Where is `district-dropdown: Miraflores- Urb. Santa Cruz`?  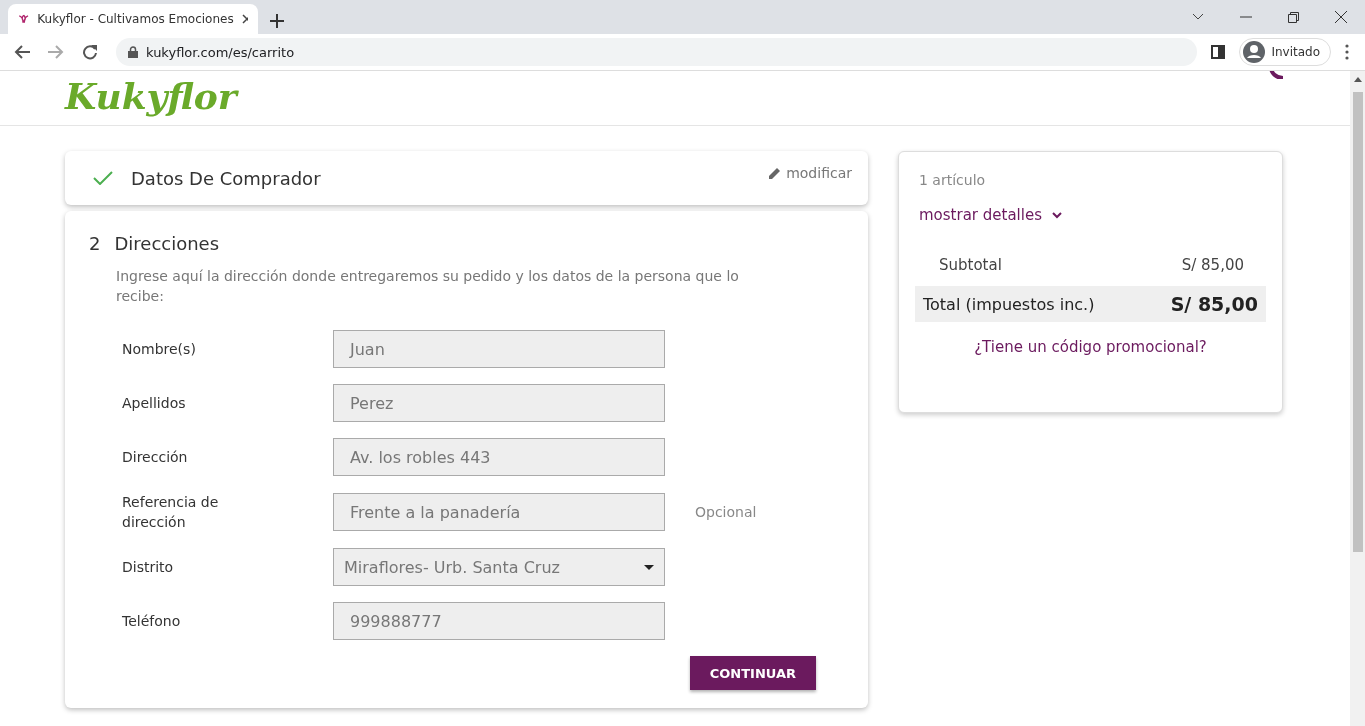
district-dropdown: Miraflores- Urb. Santa Cruz is located at coordinates (499, 567).